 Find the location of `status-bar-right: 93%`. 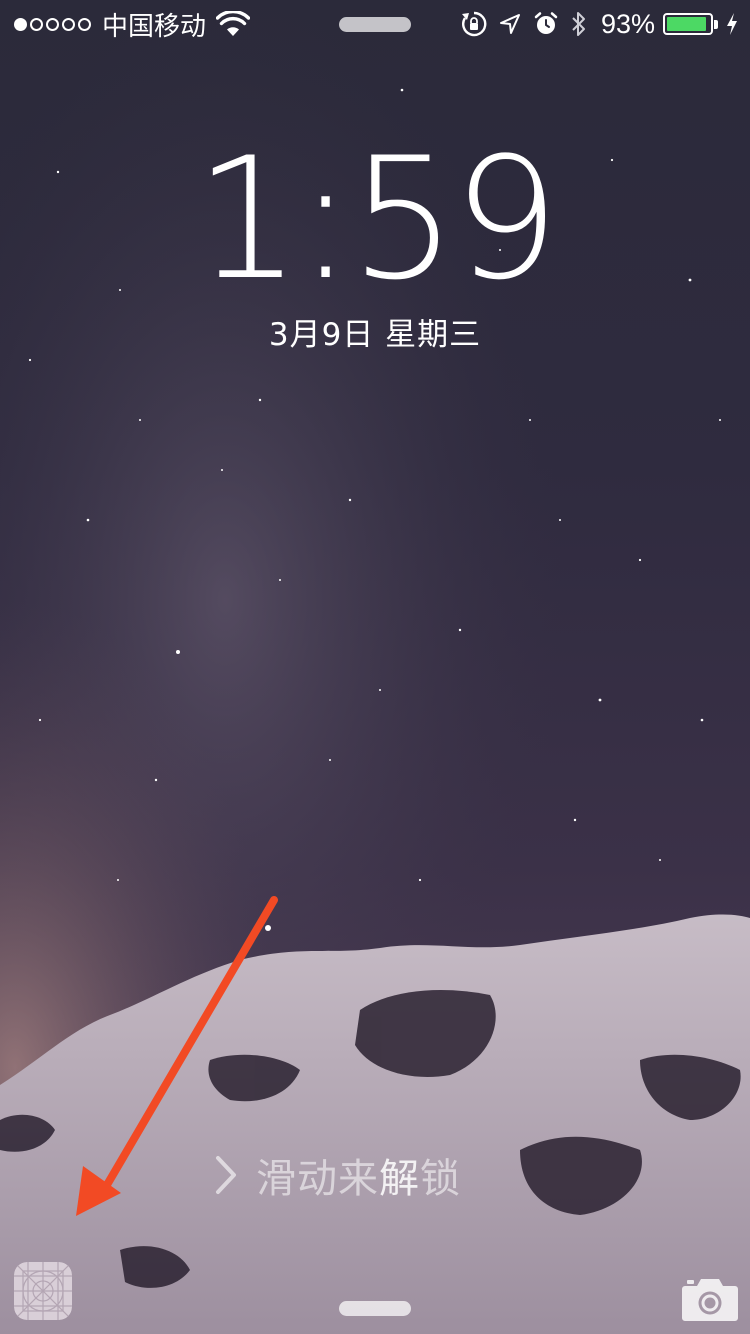

status-bar-right: 93% is located at coordinates (593, 24).